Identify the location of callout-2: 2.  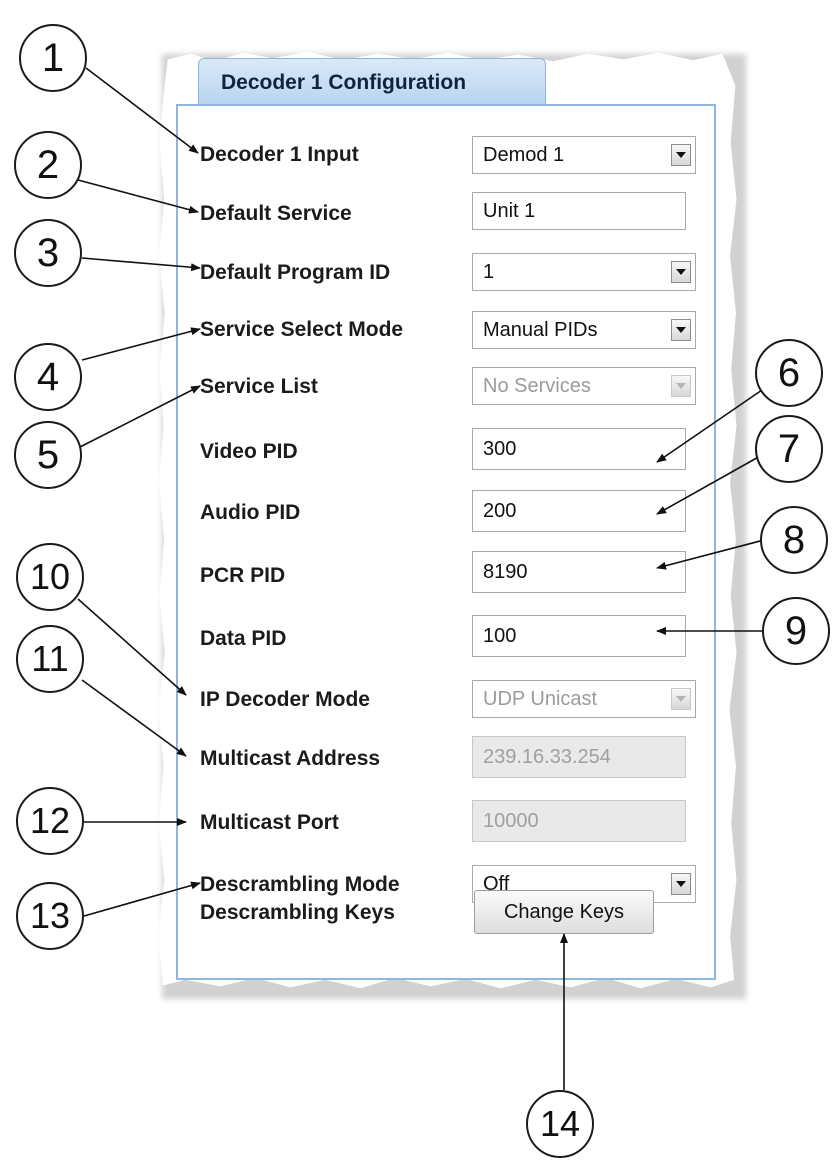
(48, 165).